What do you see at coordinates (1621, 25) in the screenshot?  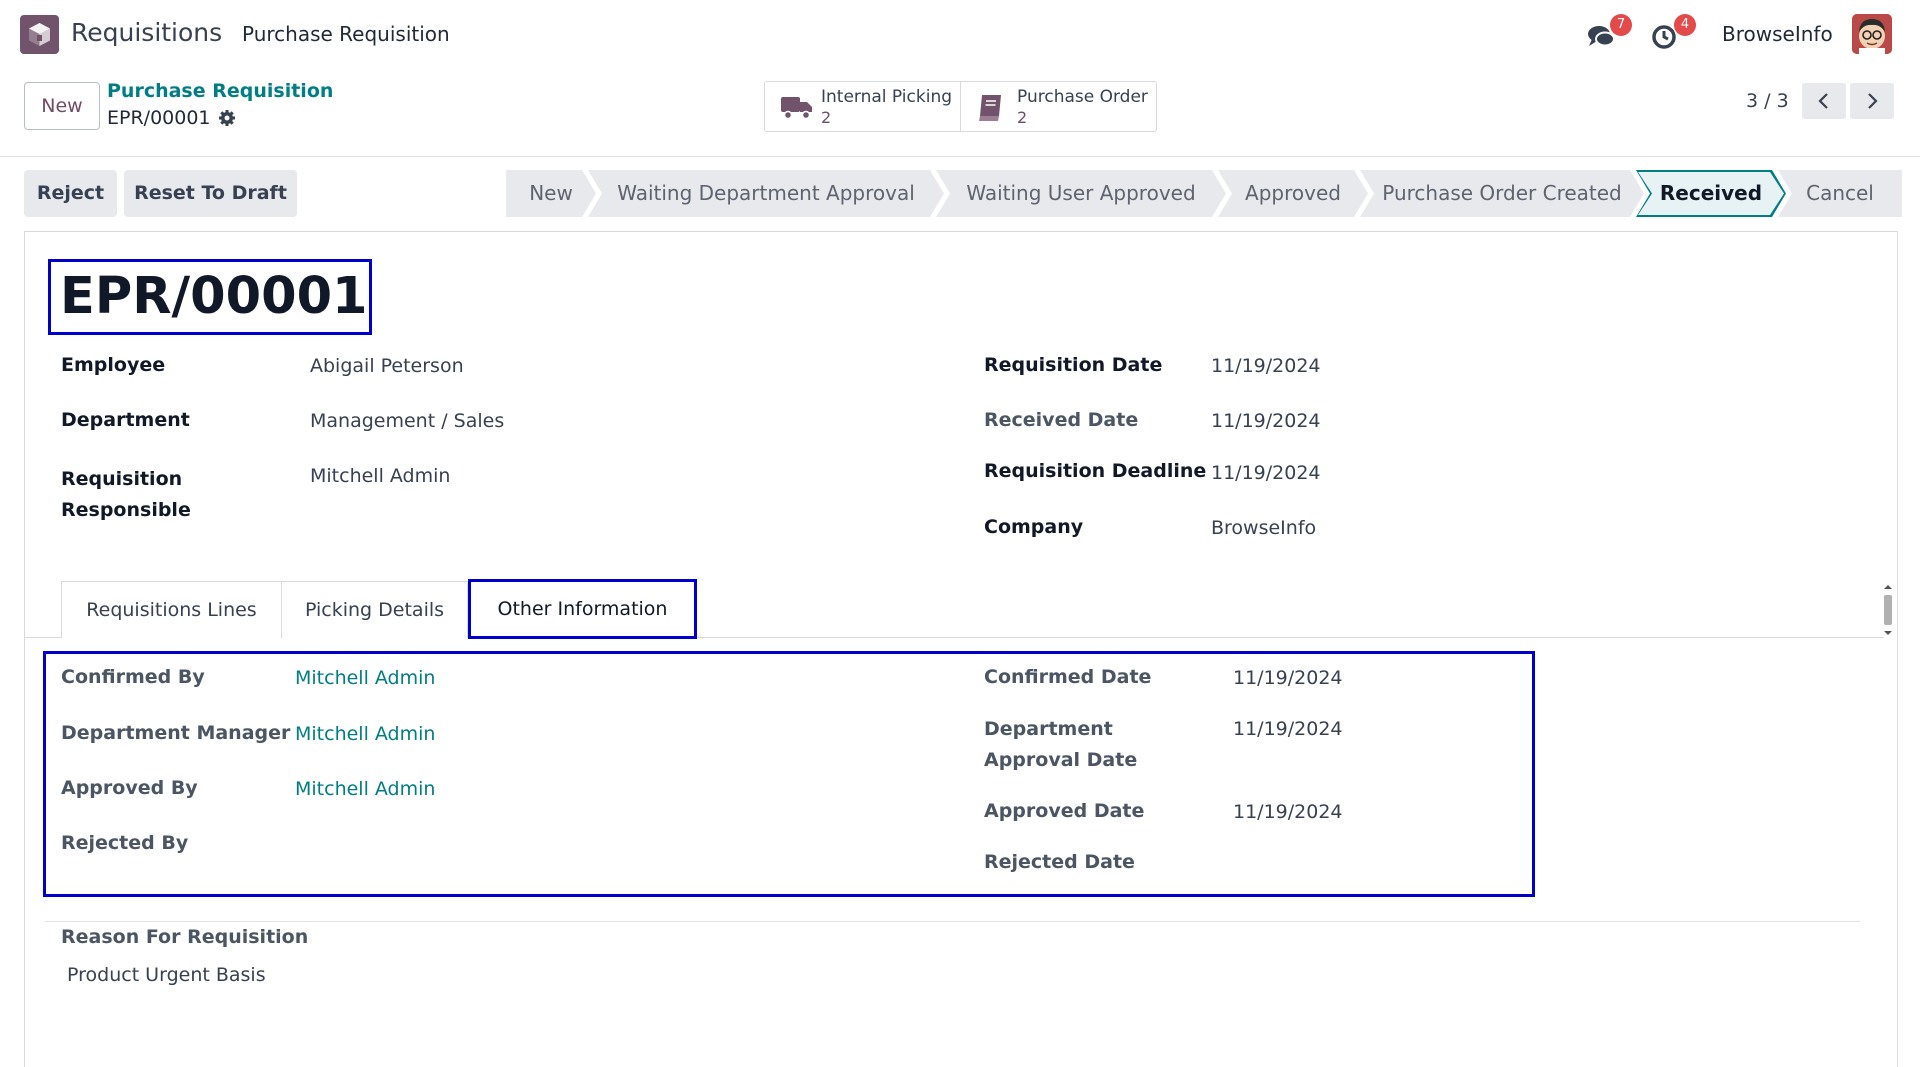 I see `messages-count-badge: 7` at bounding box center [1621, 25].